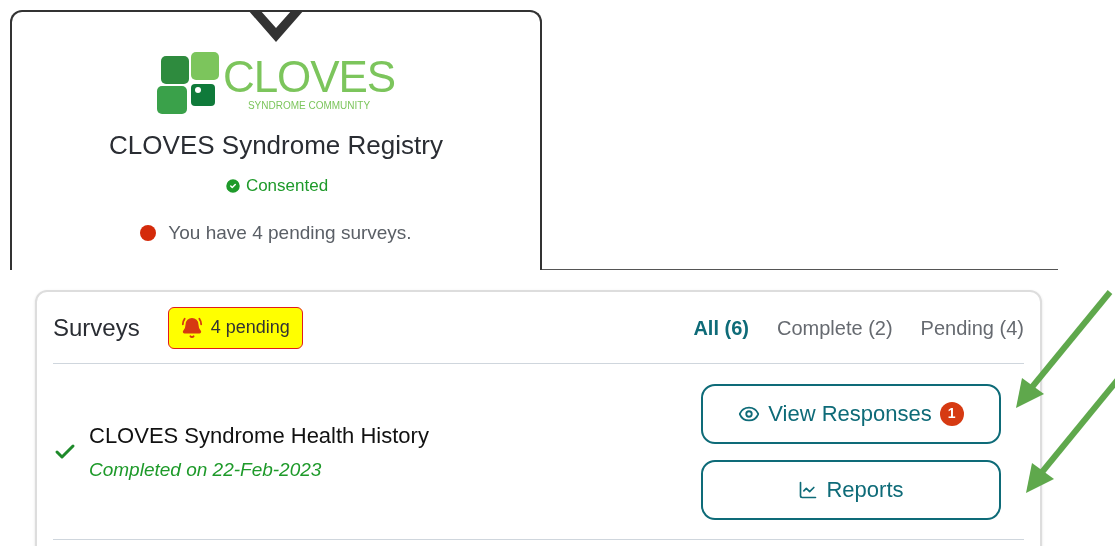  What do you see at coordinates (721, 327) in the screenshot?
I see `filter-tab: All (6)` at bounding box center [721, 327].